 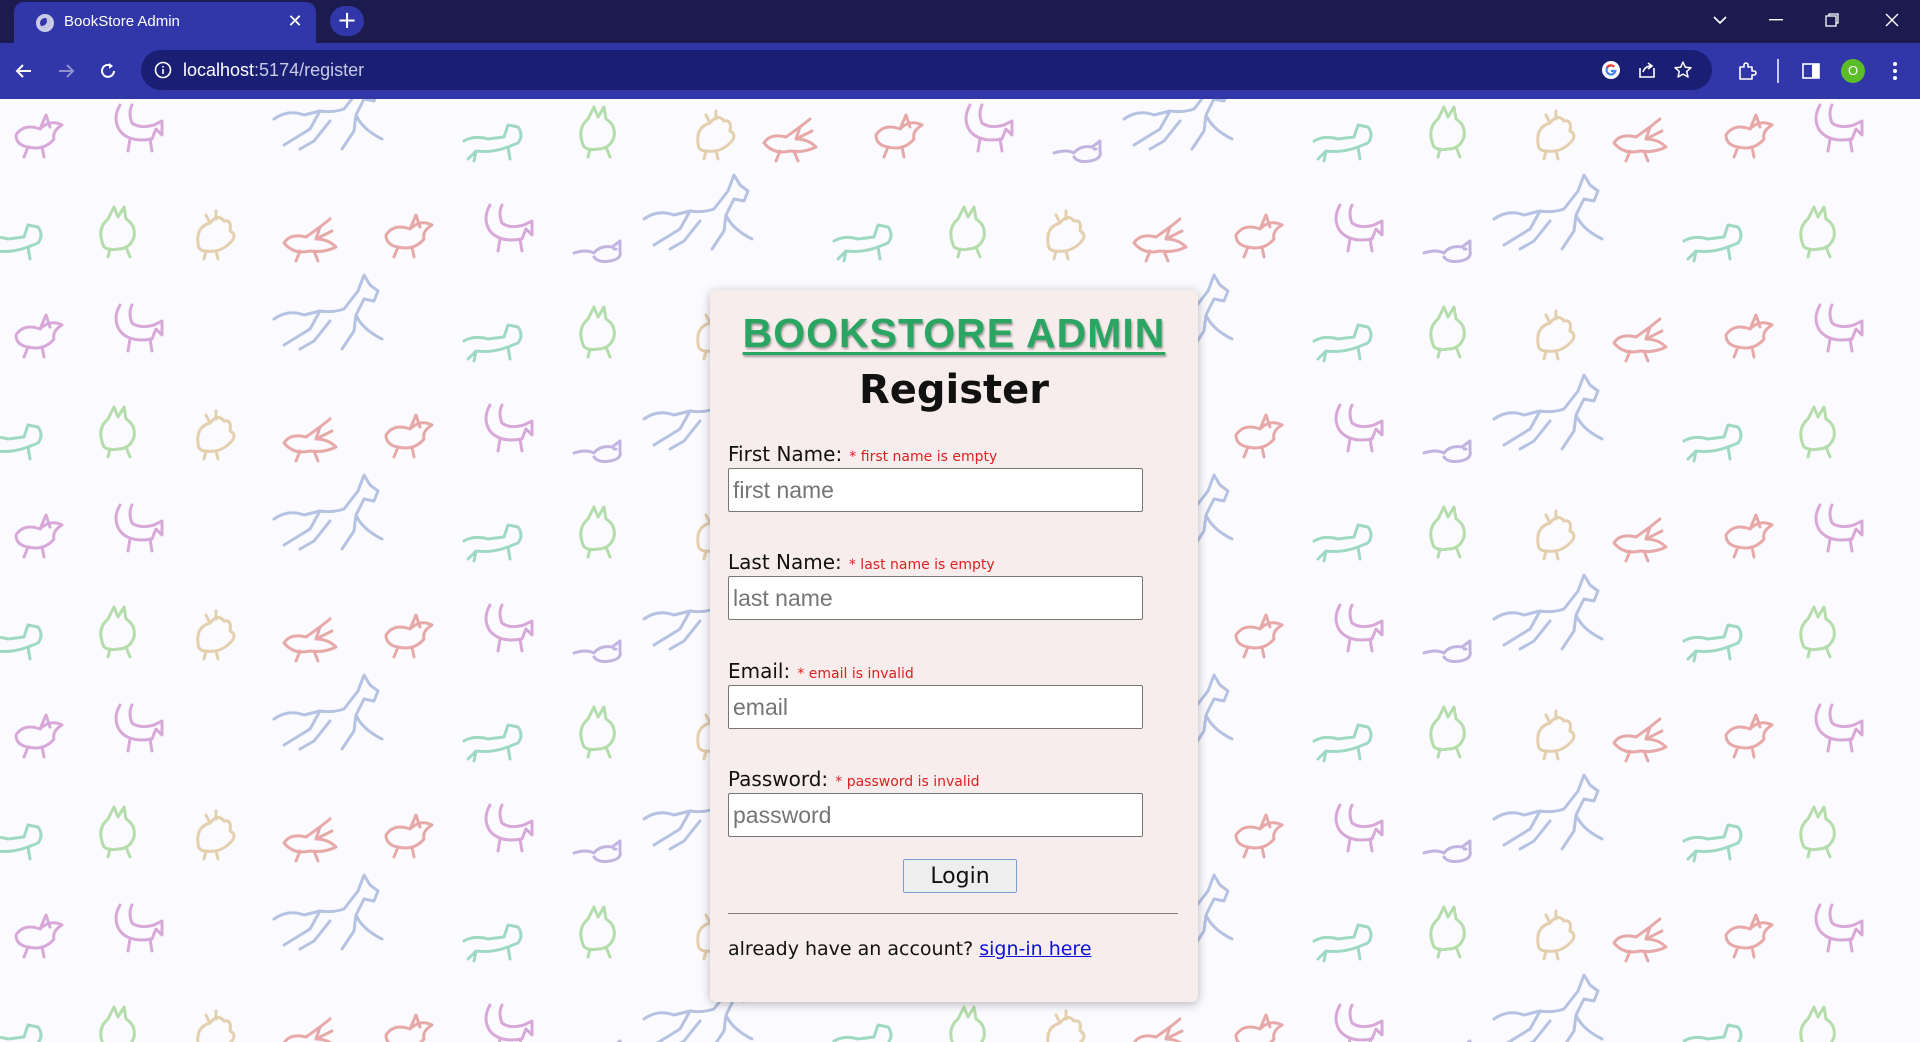 What do you see at coordinates (1853, 71) in the screenshot?
I see `profile-avatar: O` at bounding box center [1853, 71].